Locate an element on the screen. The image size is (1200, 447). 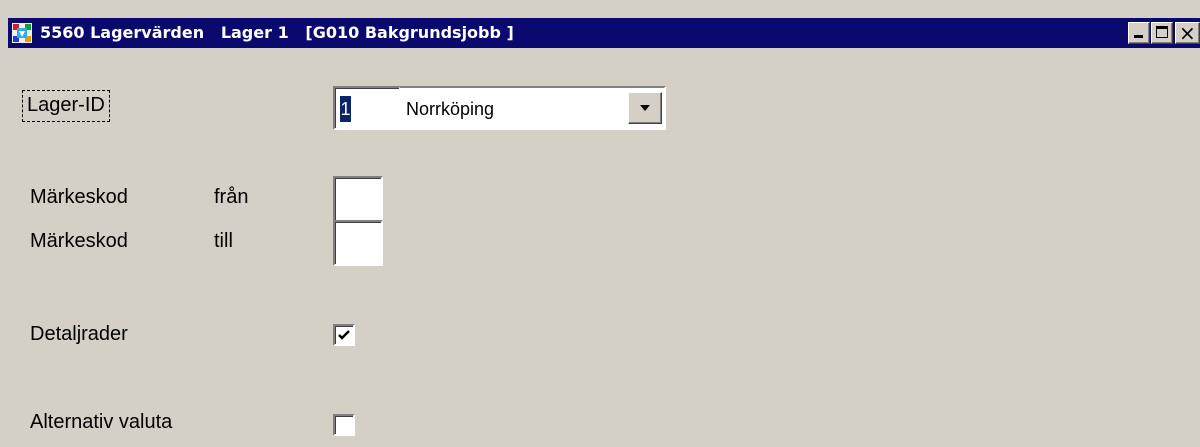
alternativ-valuta-checkbox is located at coordinates (344, 425).